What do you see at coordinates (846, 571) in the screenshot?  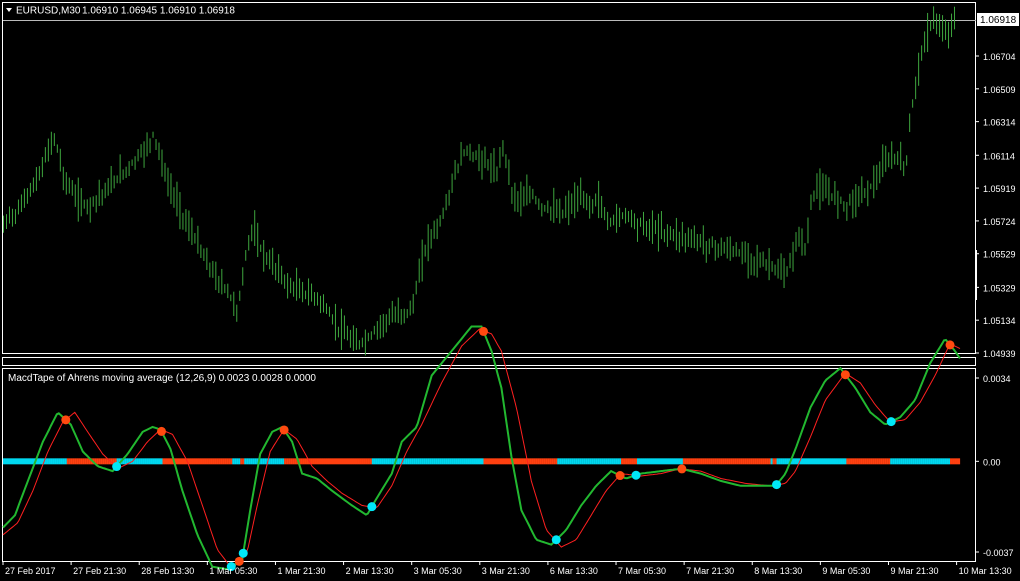 I see `time-tick-label: 9 Mar 05:30` at bounding box center [846, 571].